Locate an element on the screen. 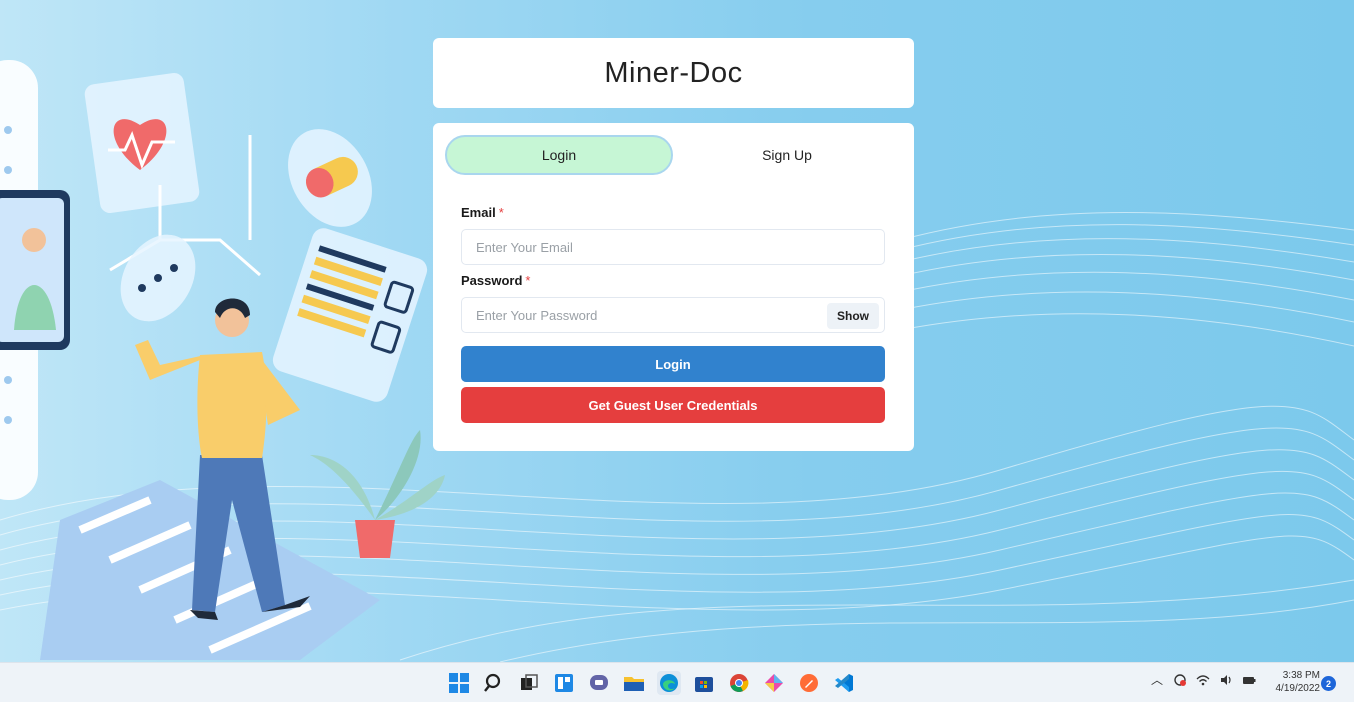  notification-badge: 2 is located at coordinates (1328, 683).